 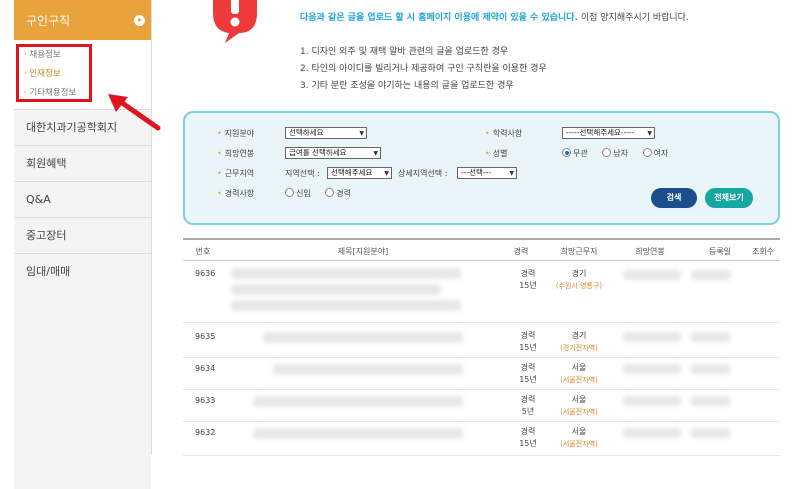 What do you see at coordinates (521, 251) in the screenshot?
I see `header-experience: 경력` at bounding box center [521, 251].